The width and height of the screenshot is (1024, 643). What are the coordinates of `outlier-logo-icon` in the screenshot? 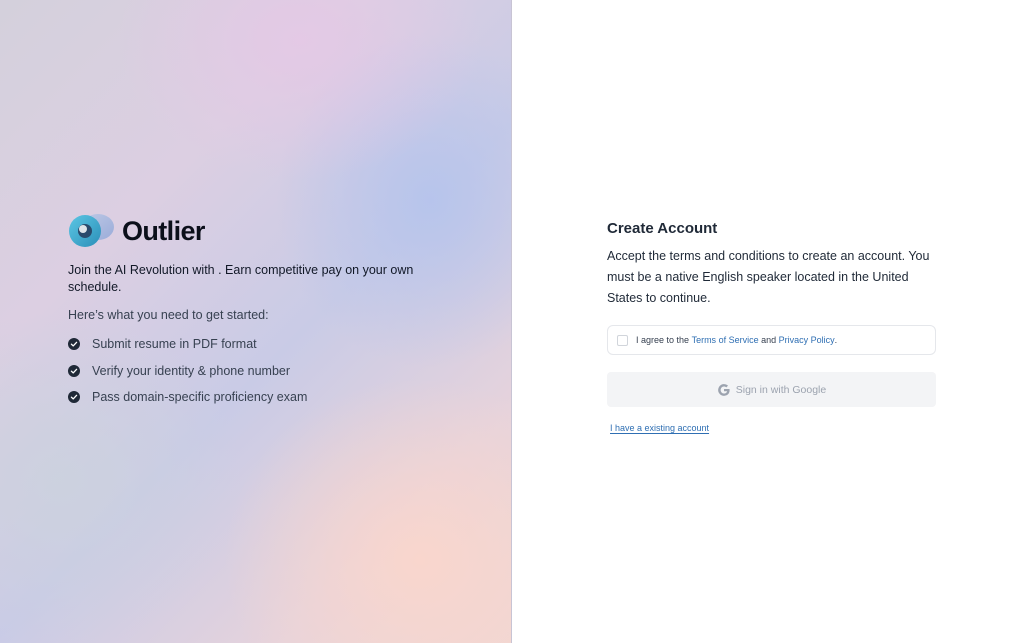 It's located at (91, 230).